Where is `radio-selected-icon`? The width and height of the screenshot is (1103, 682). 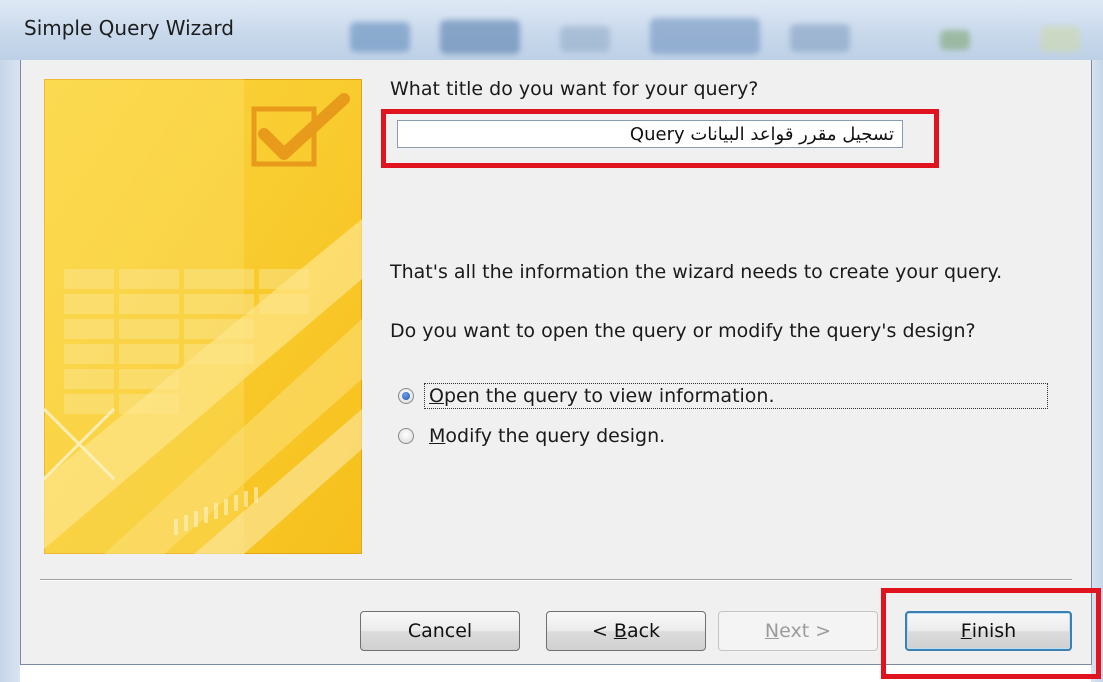
radio-selected-icon is located at coordinates (406, 396).